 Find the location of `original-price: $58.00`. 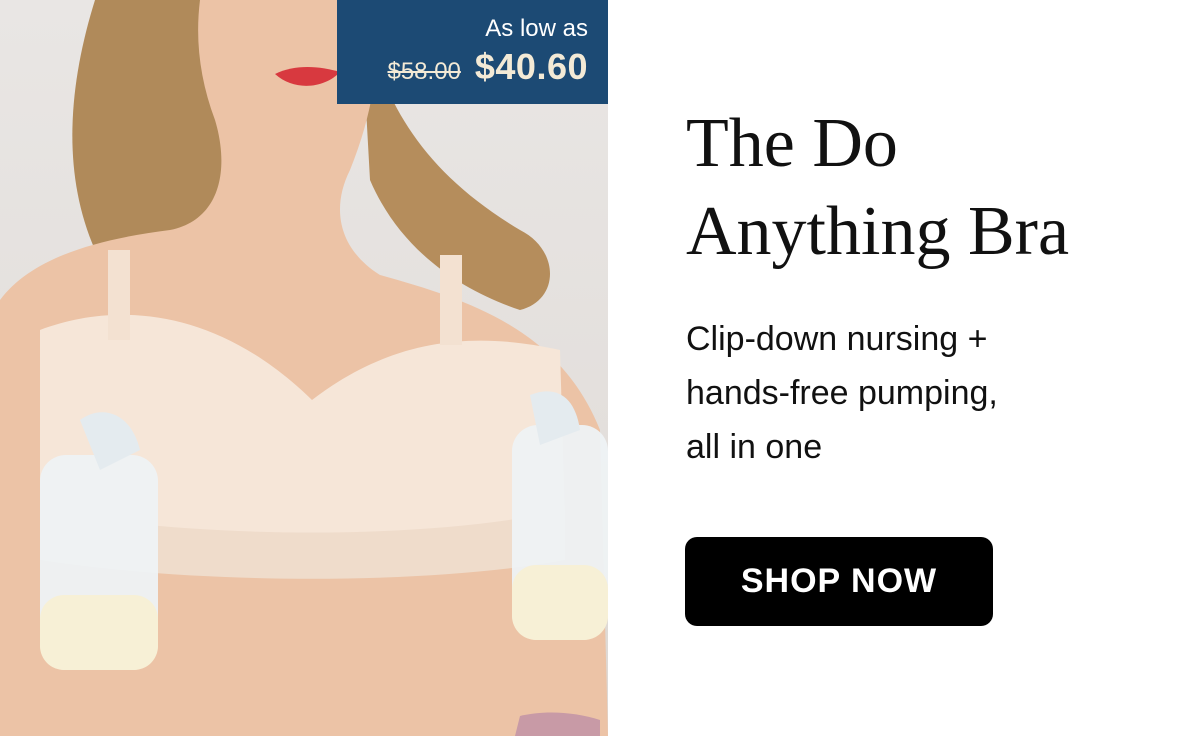

original-price: $58.00 is located at coordinates (424, 71).